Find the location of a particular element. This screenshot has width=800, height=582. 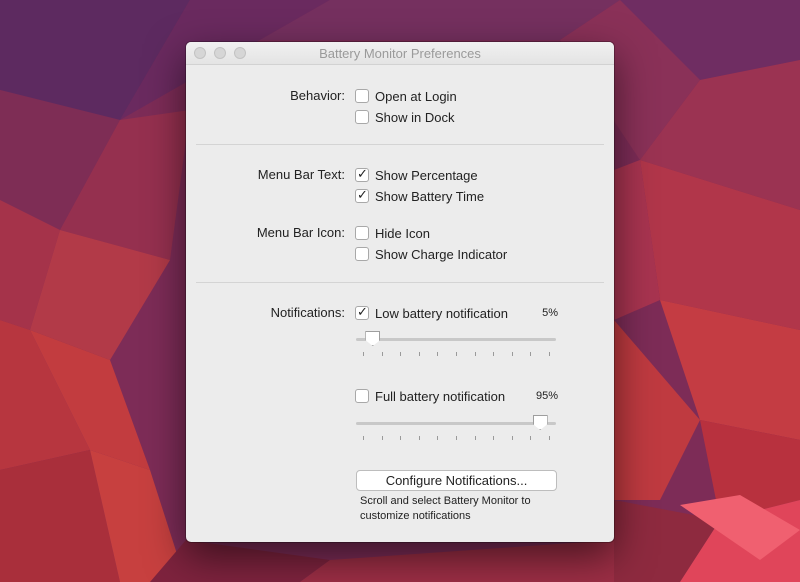

full-battery-value: 95% is located at coordinates (546, 396).